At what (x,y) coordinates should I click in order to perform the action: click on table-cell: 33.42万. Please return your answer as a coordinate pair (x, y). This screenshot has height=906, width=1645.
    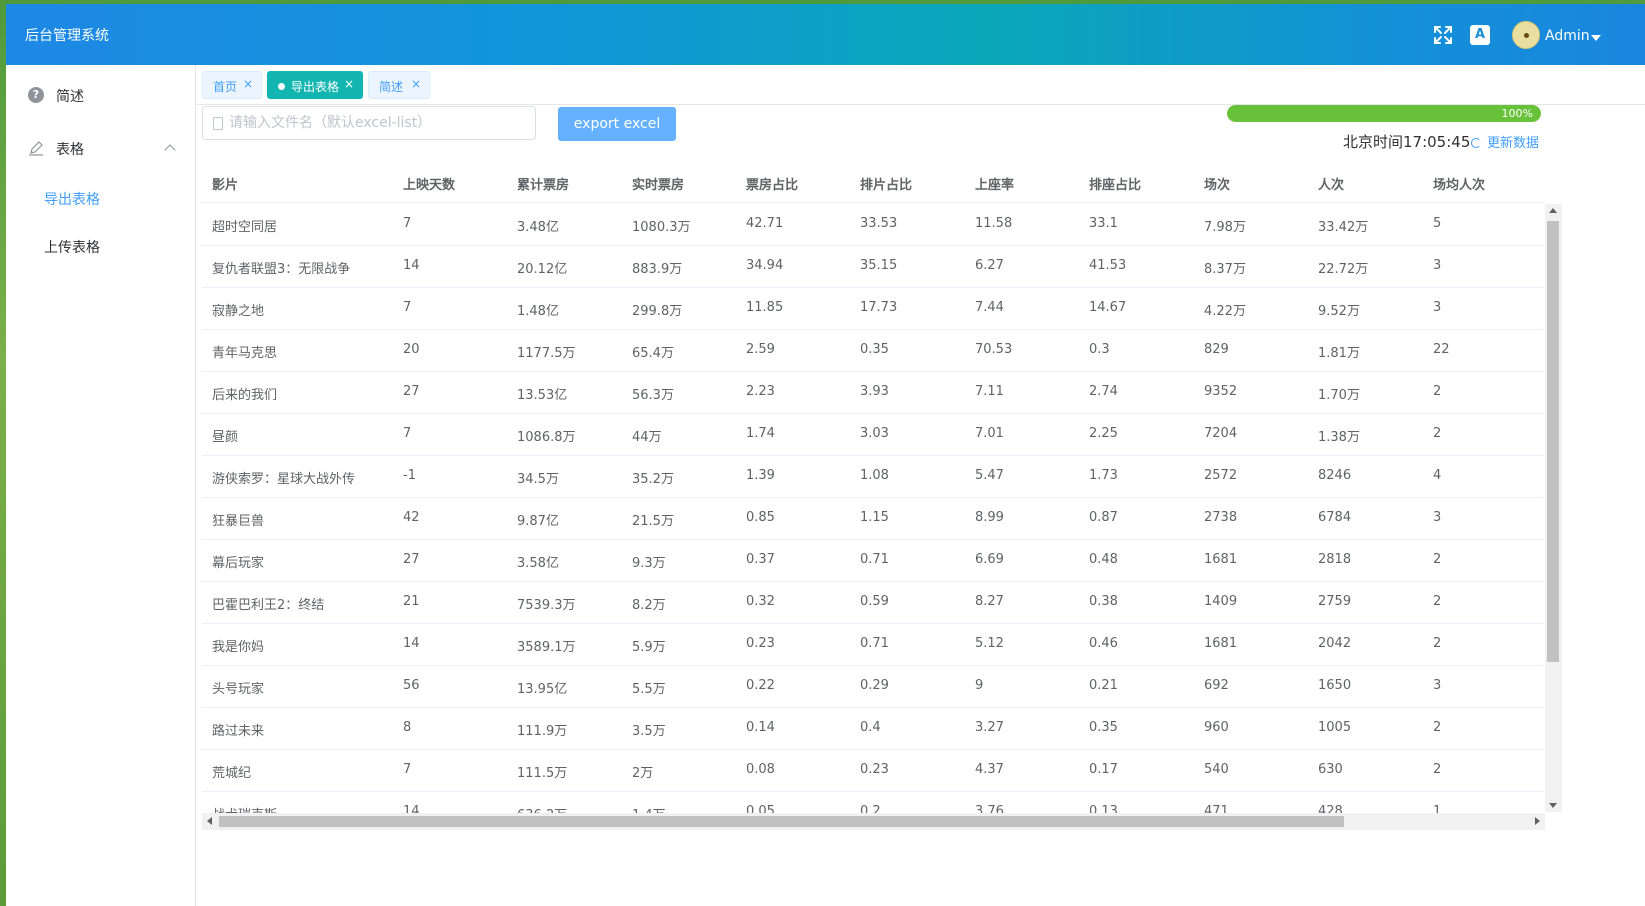
    Looking at the image, I should click on (1343, 227).